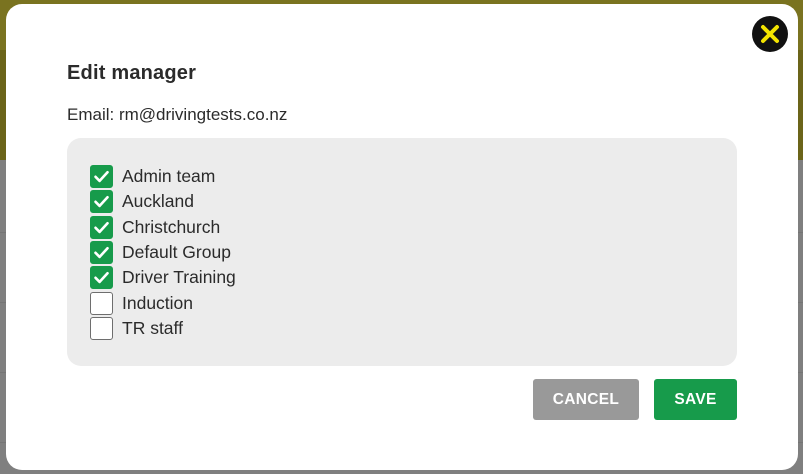 The image size is (803, 474). Describe the element at coordinates (171, 226) in the screenshot. I see `group-label: Christchurch` at that location.